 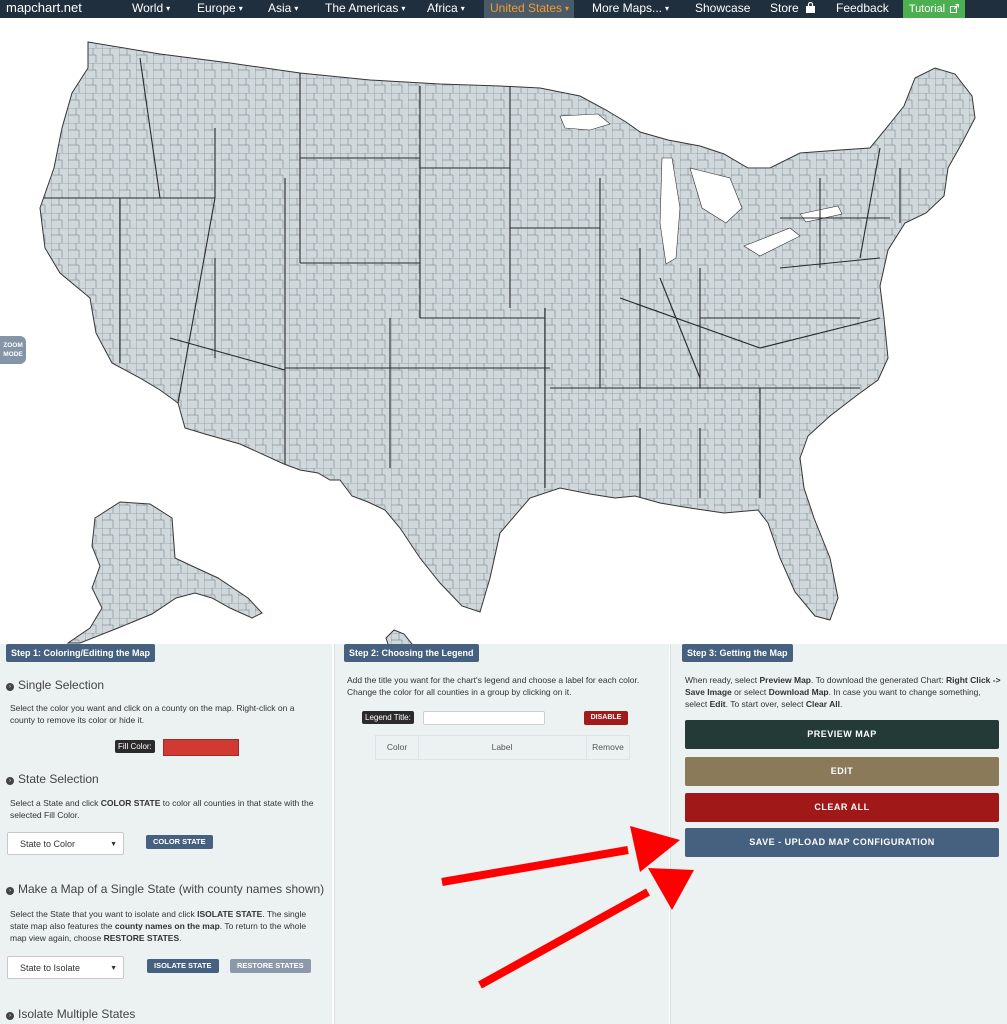 What do you see at coordinates (811, 7) in the screenshot?
I see `shopping-bag-icon` at bounding box center [811, 7].